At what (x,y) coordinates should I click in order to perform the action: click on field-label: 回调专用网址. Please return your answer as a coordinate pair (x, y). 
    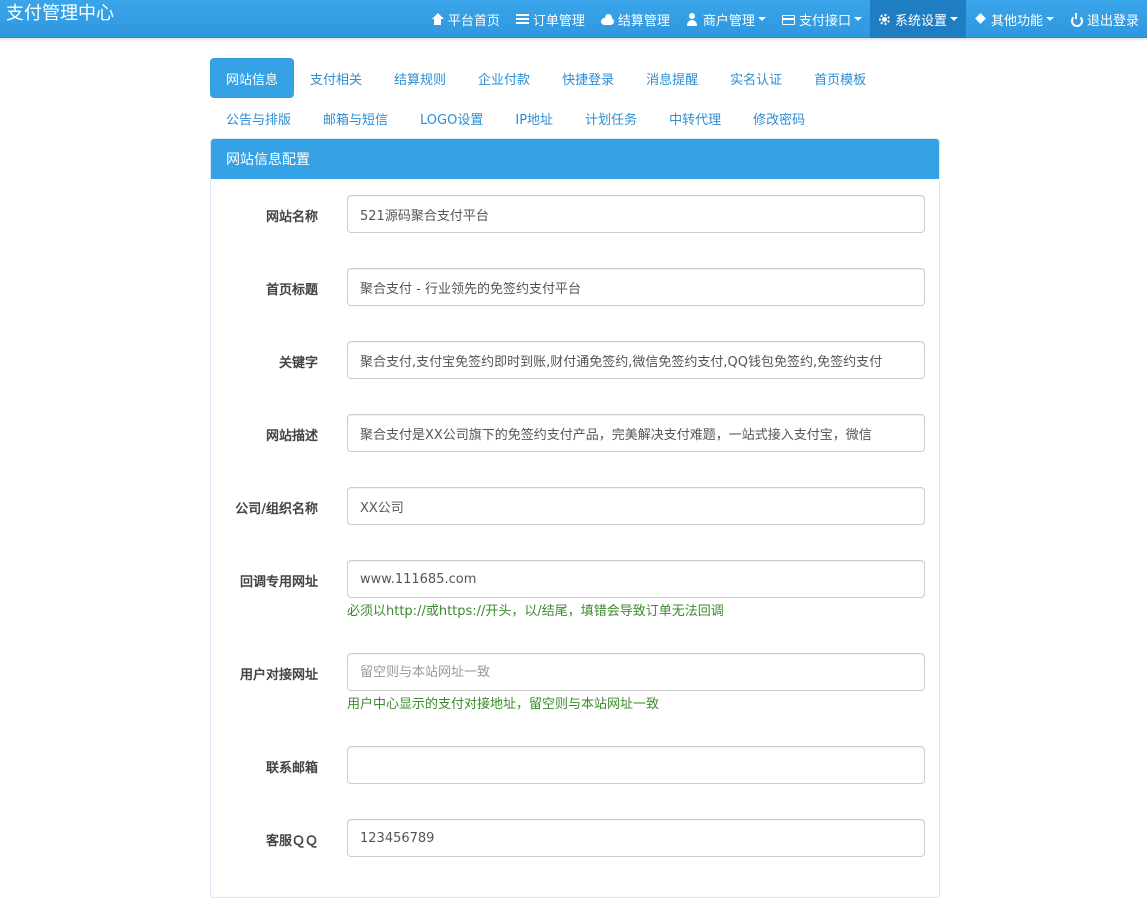
    Looking at the image, I should click on (278, 582).